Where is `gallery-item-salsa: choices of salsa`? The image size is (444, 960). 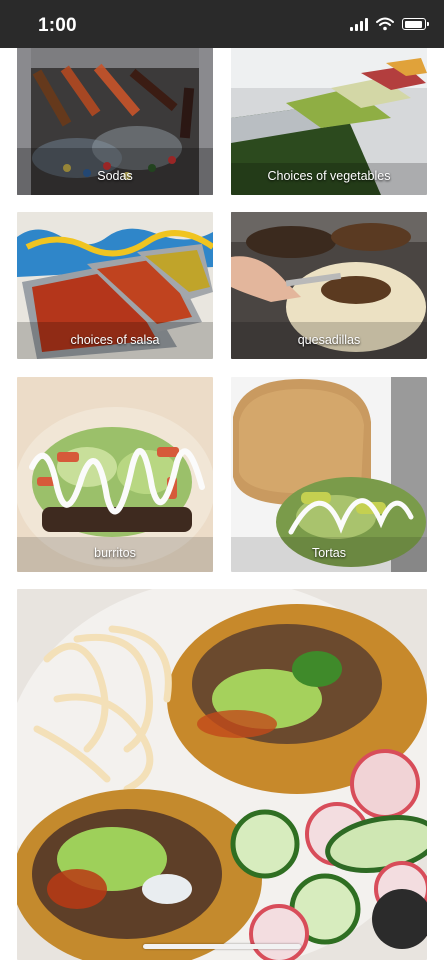
gallery-item-salsa: choices of salsa is located at coordinates (115, 285).